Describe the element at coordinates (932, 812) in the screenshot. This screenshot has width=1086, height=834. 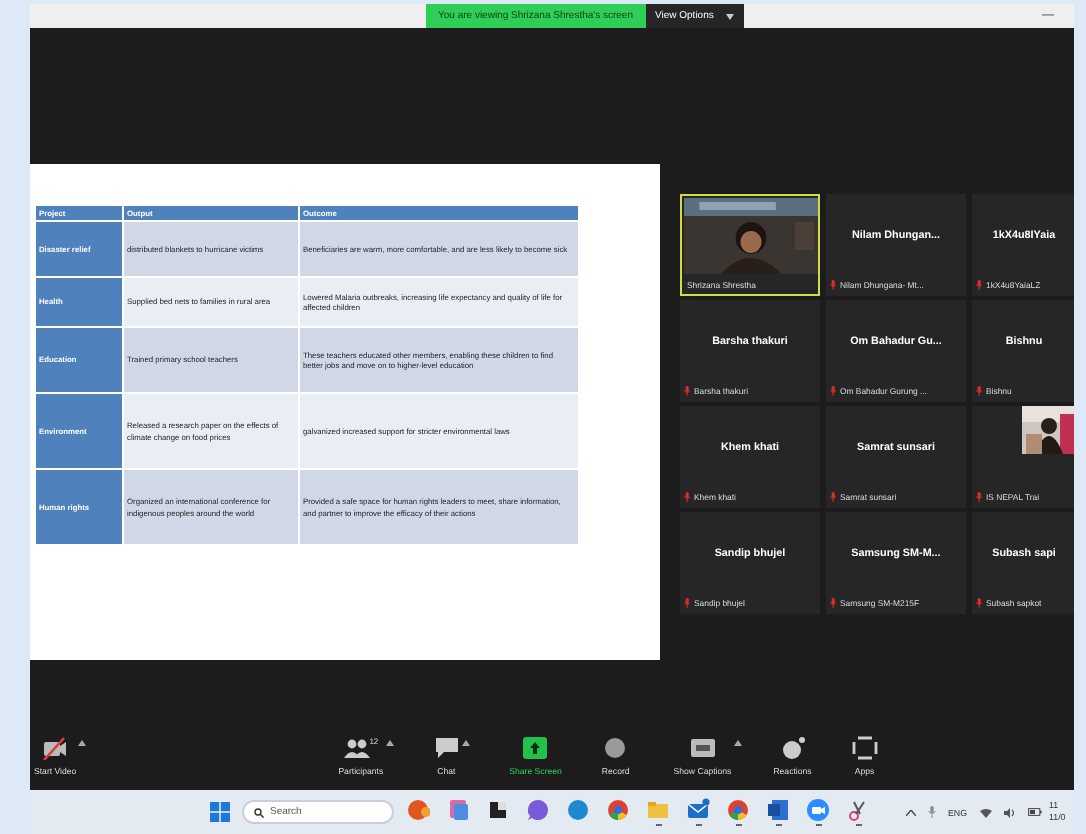
I see `microphone-icon` at that location.